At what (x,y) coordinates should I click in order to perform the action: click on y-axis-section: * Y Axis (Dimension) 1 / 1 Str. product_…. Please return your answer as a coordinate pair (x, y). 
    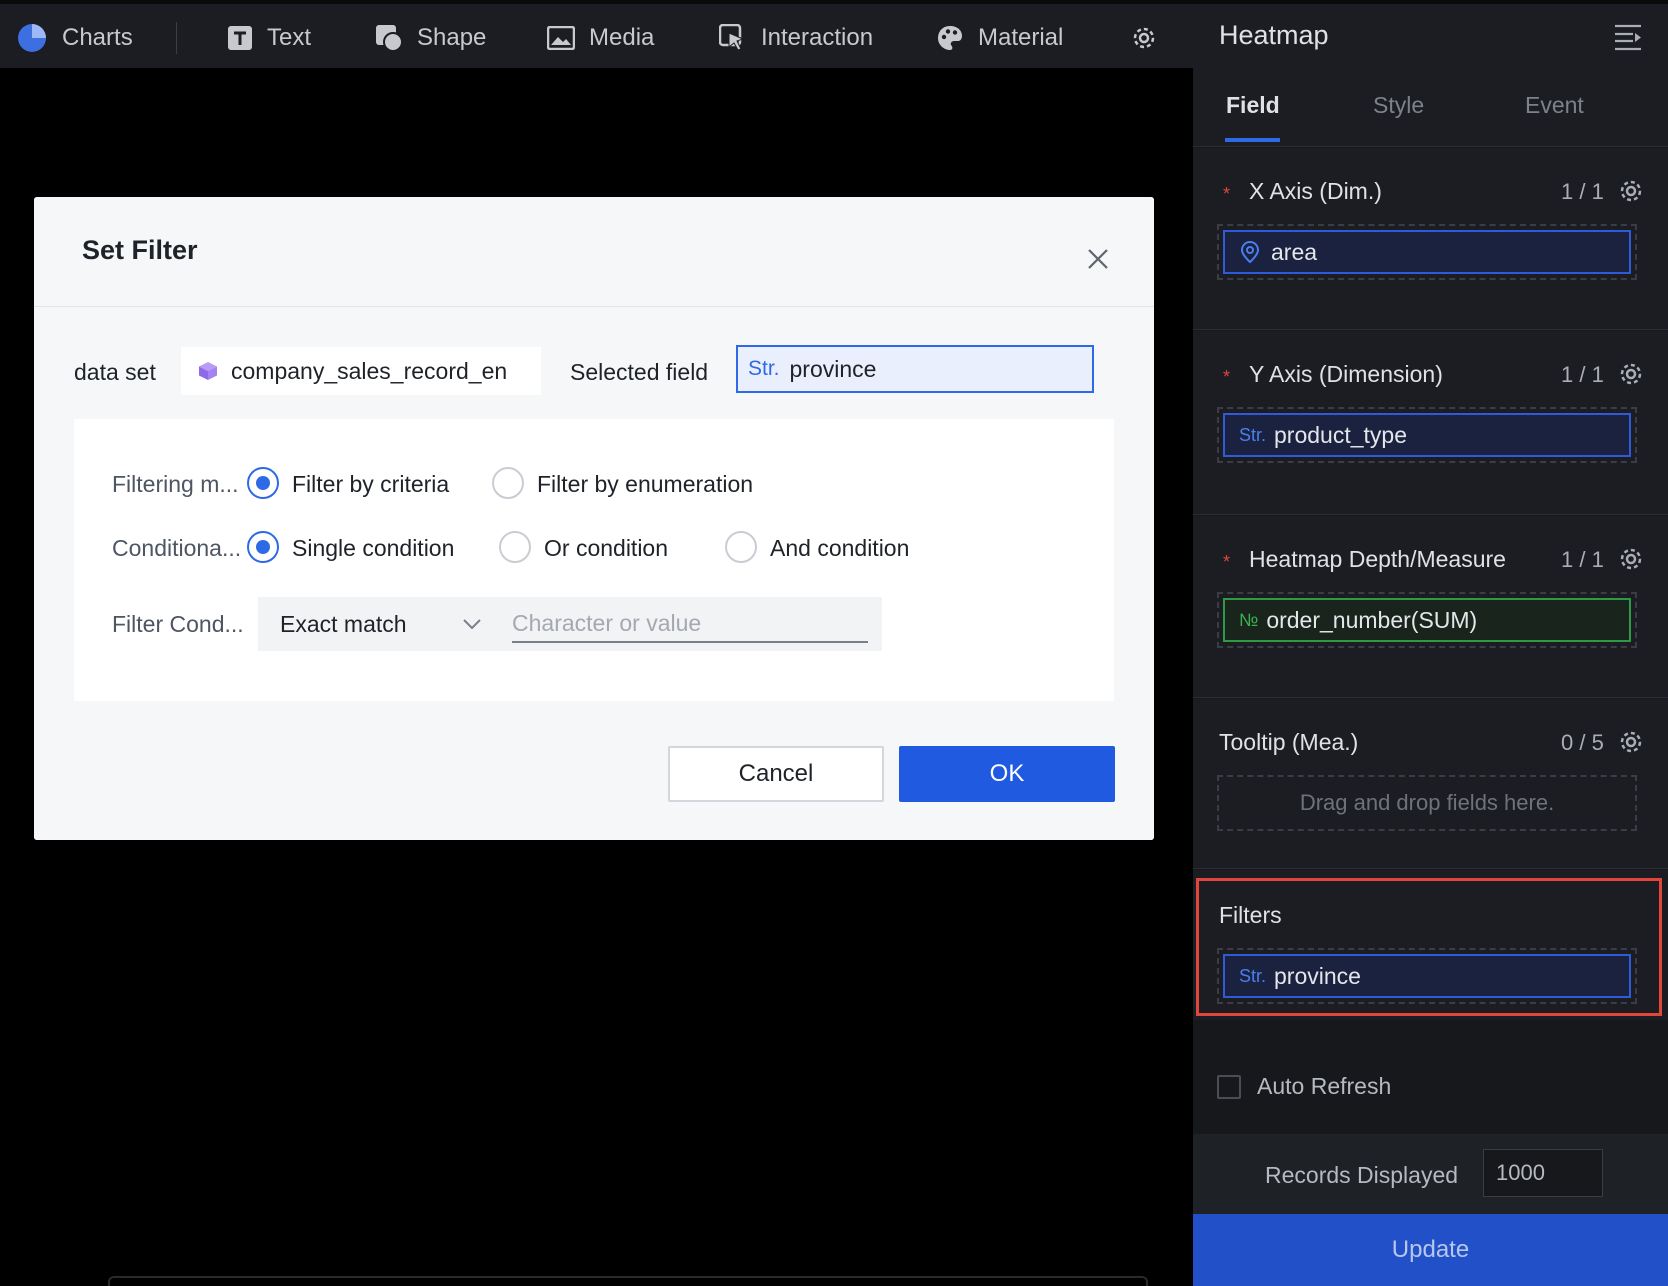
    Looking at the image, I should click on (1430, 423).